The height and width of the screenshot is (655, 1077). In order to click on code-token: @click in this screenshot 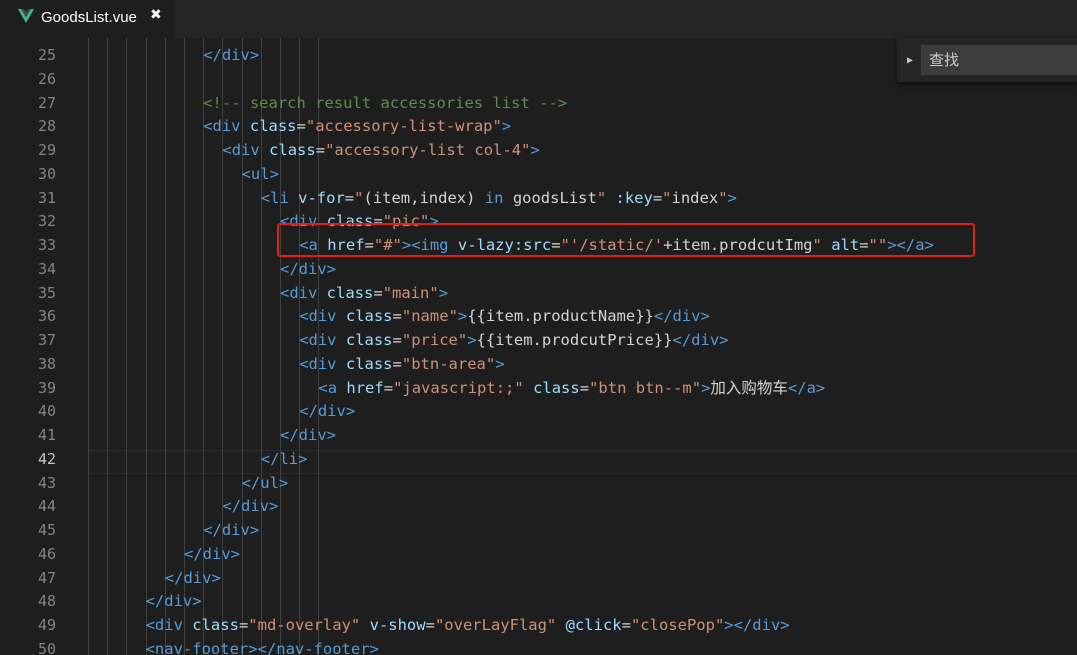, I will do `click(593, 625)`.